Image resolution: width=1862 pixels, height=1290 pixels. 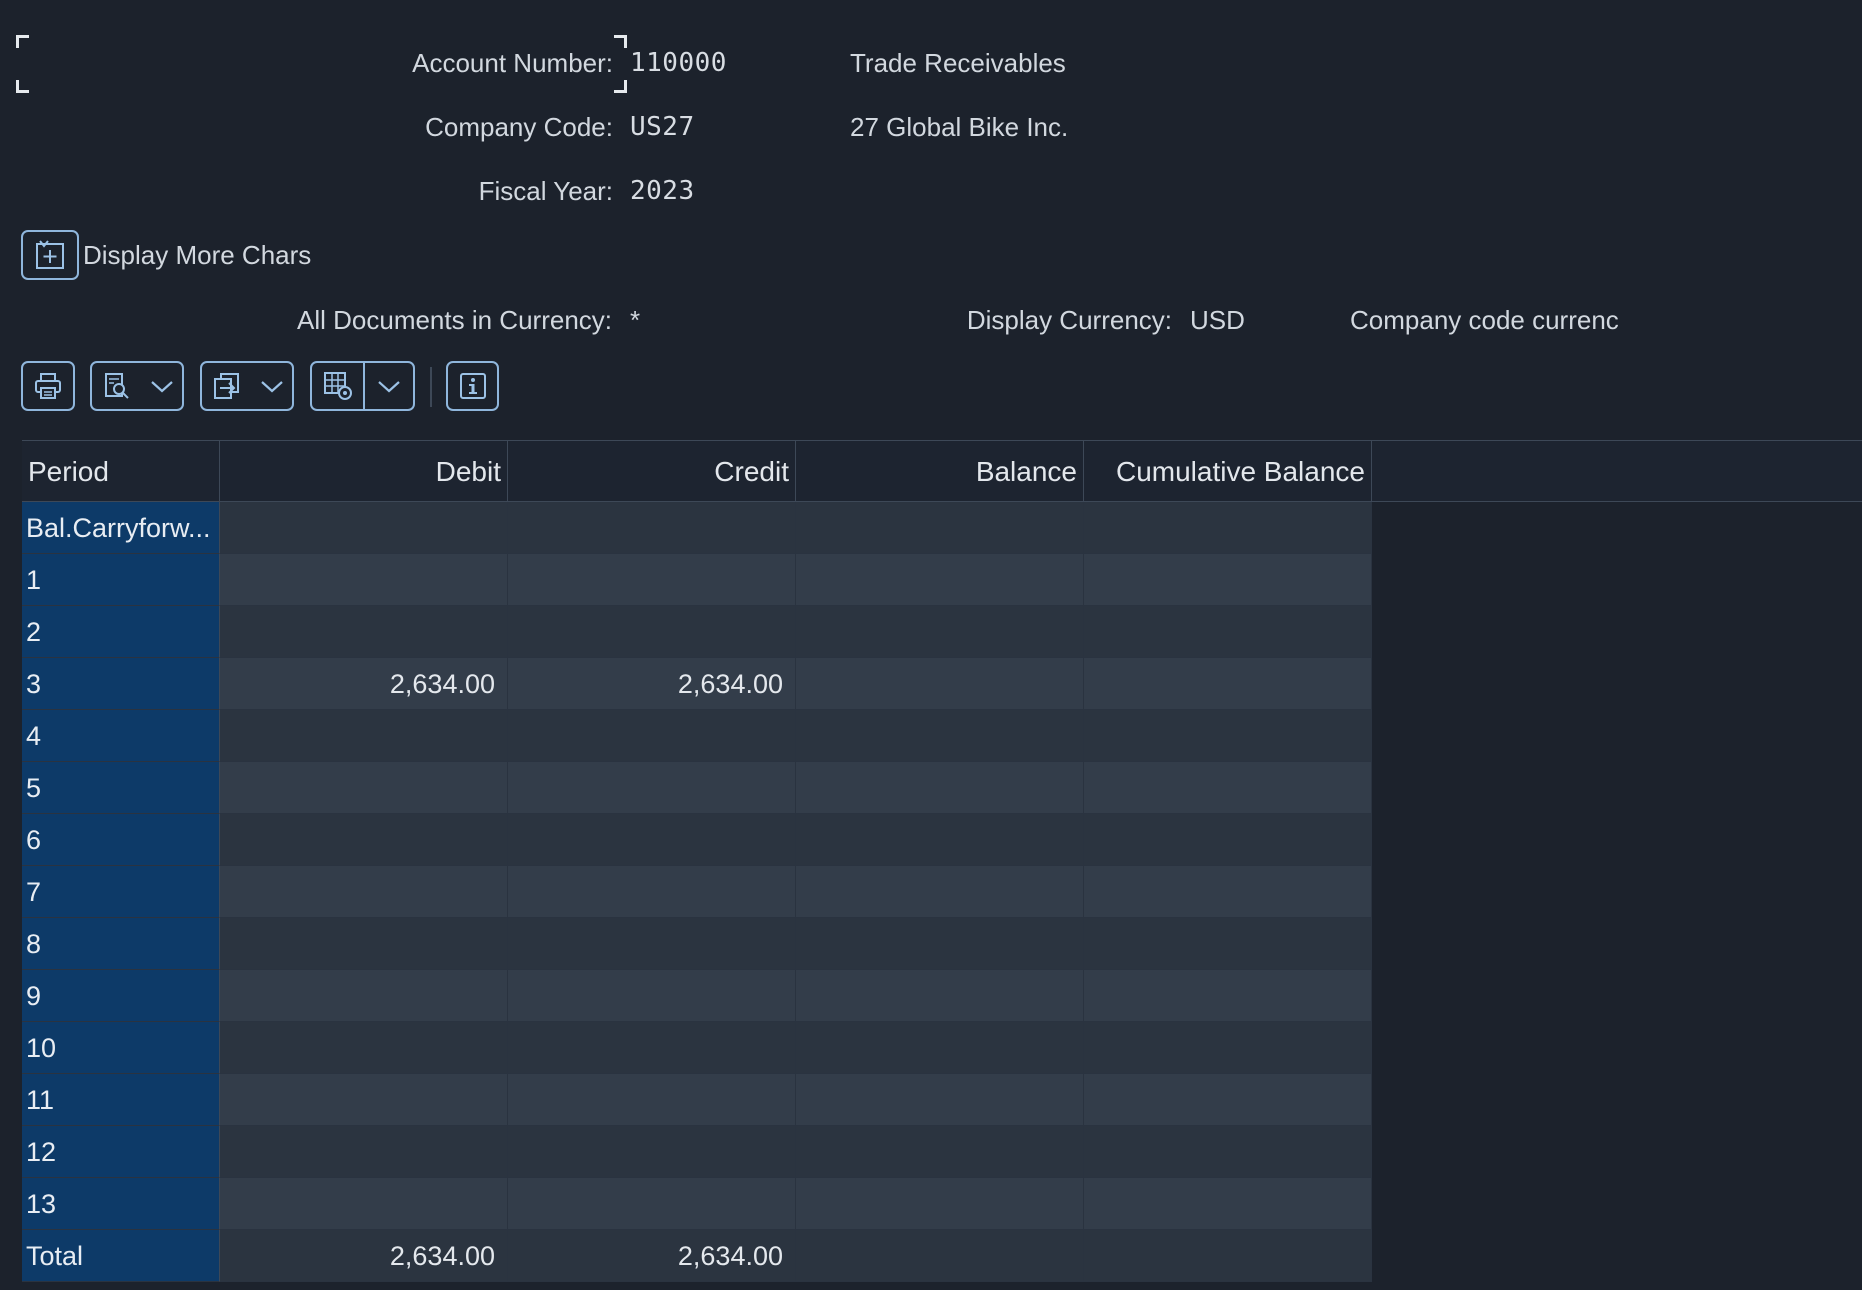 What do you see at coordinates (121, 892) in the screenshot?
I see `cell-period: 7` at bounding box center [121, 892].